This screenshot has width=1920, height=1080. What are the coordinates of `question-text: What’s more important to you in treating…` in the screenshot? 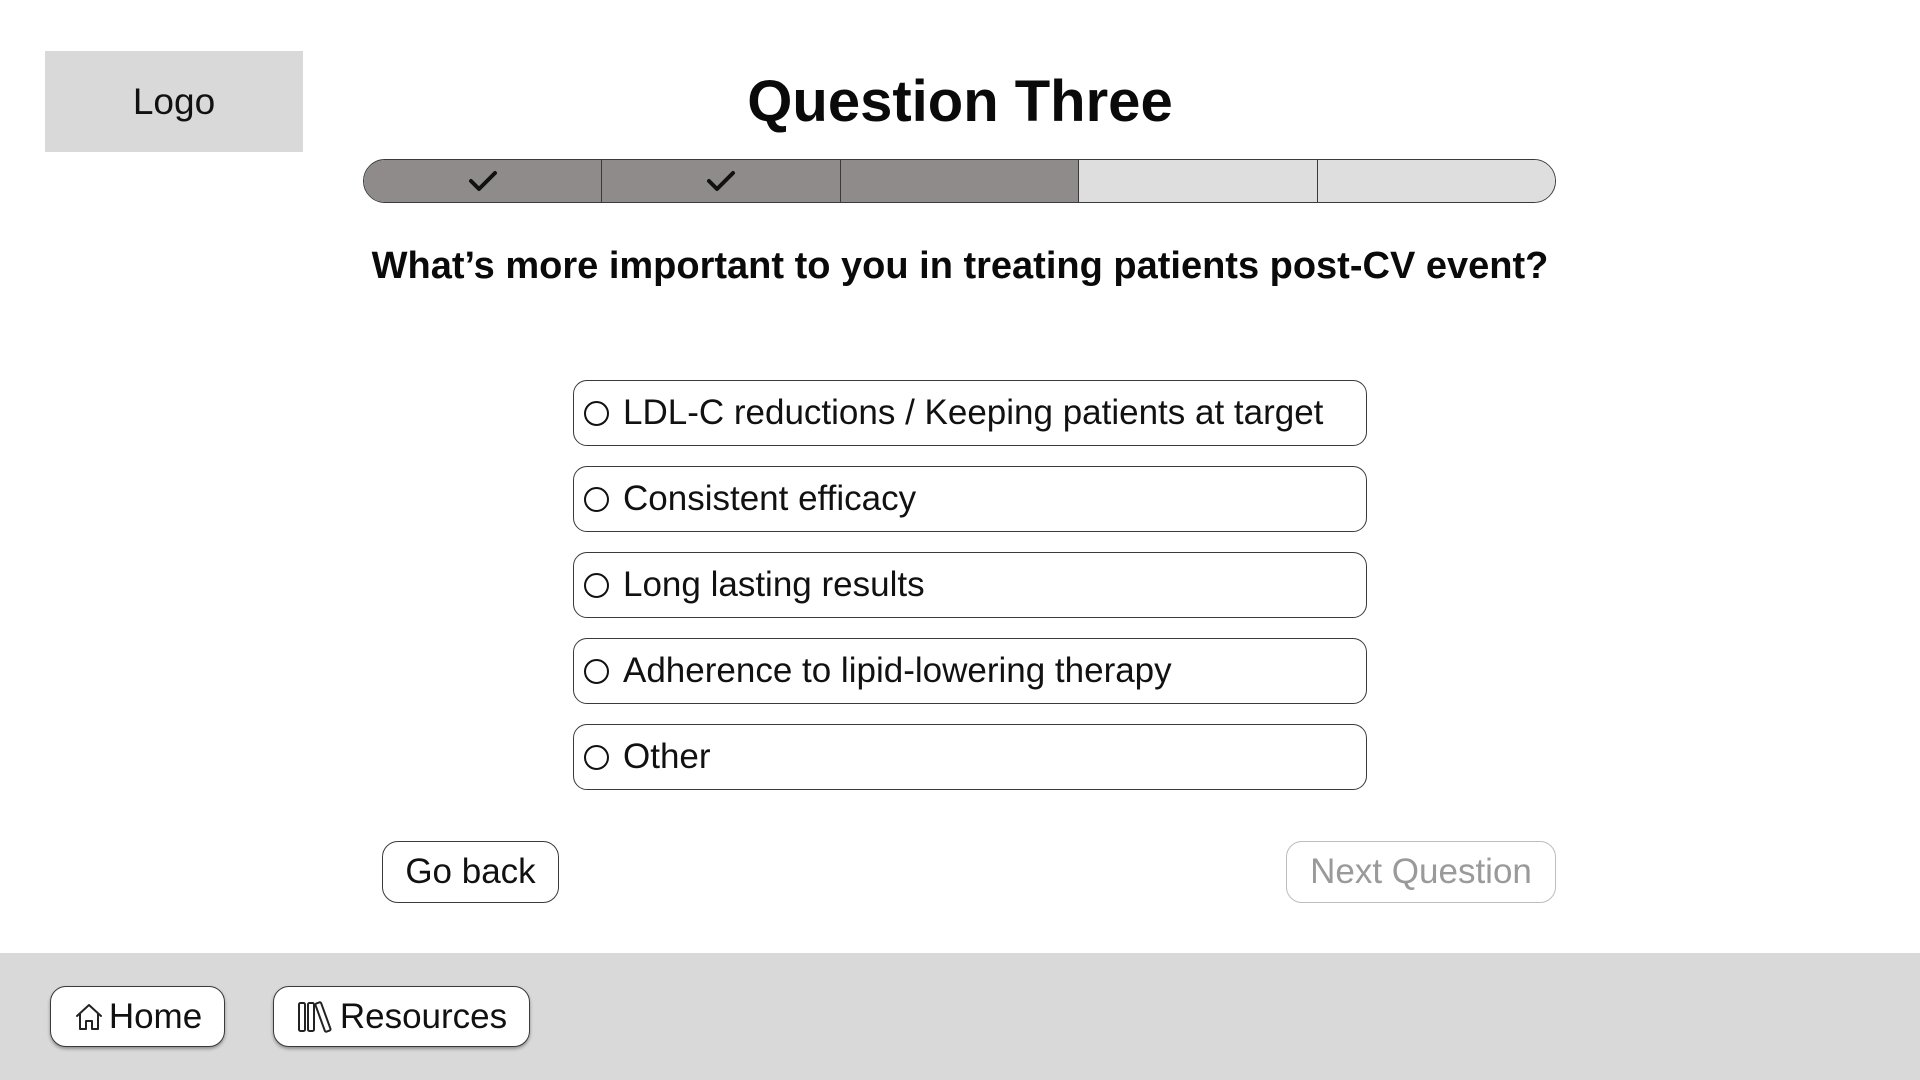 It's located at (960, 266).